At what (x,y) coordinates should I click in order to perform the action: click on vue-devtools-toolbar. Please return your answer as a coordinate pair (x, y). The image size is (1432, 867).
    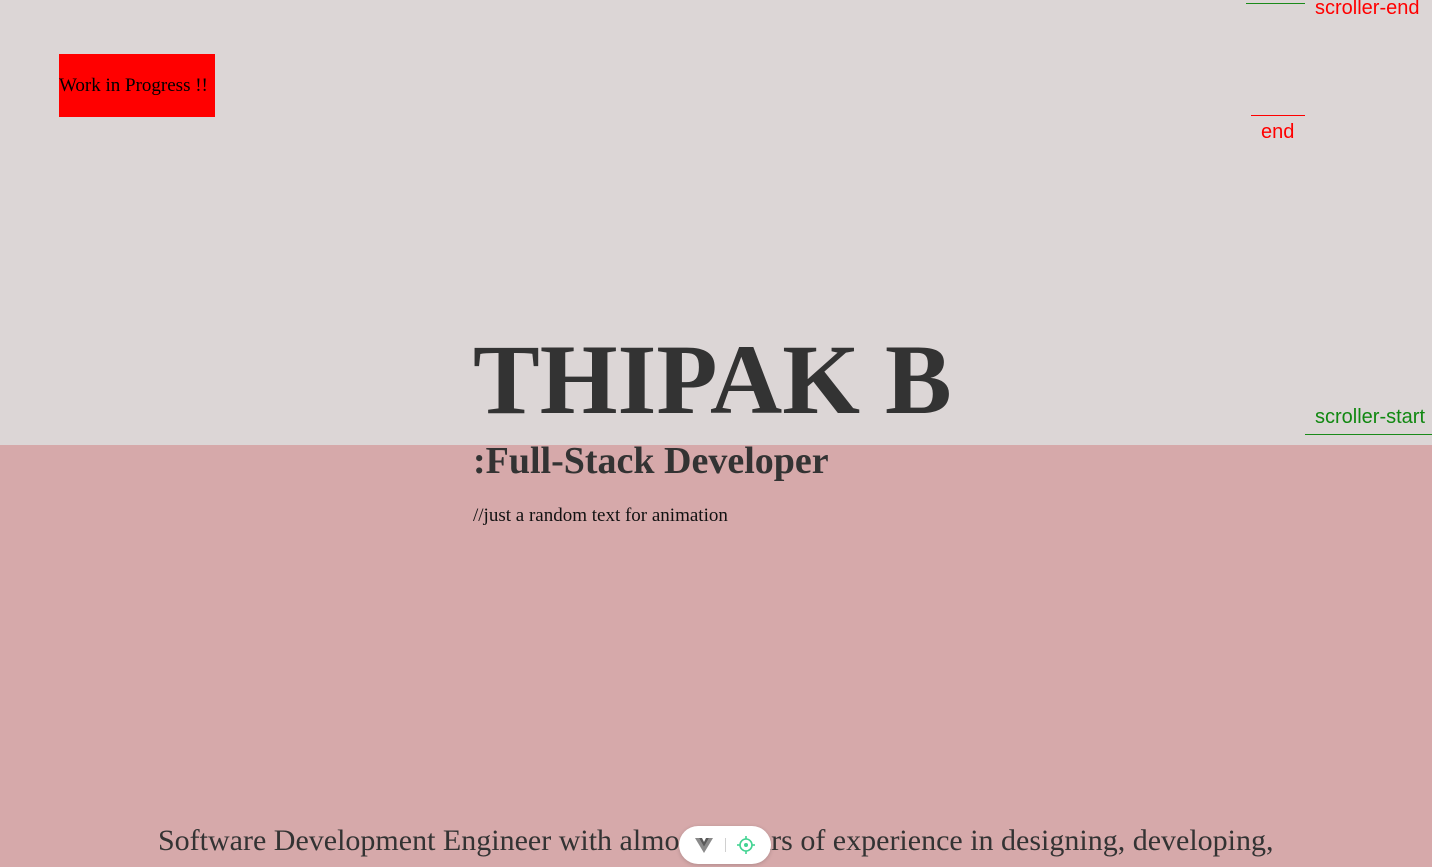
    Looking at the image, I should click on (725, 845).